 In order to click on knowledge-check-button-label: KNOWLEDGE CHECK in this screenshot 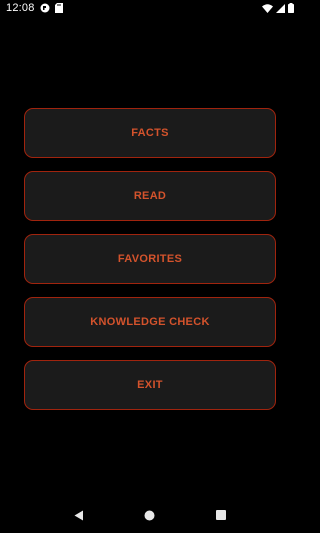, I will do `click(150, 322)`.